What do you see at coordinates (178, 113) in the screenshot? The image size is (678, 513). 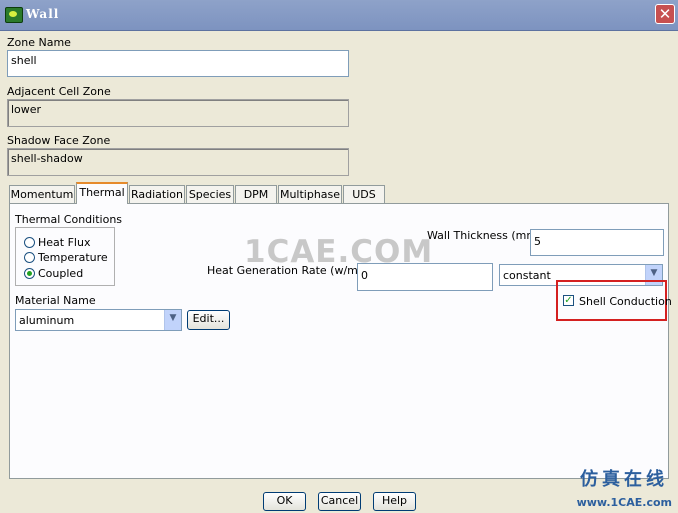 I see `adjacent-cell-zone-field: lower` at bounding box center [178, 113].